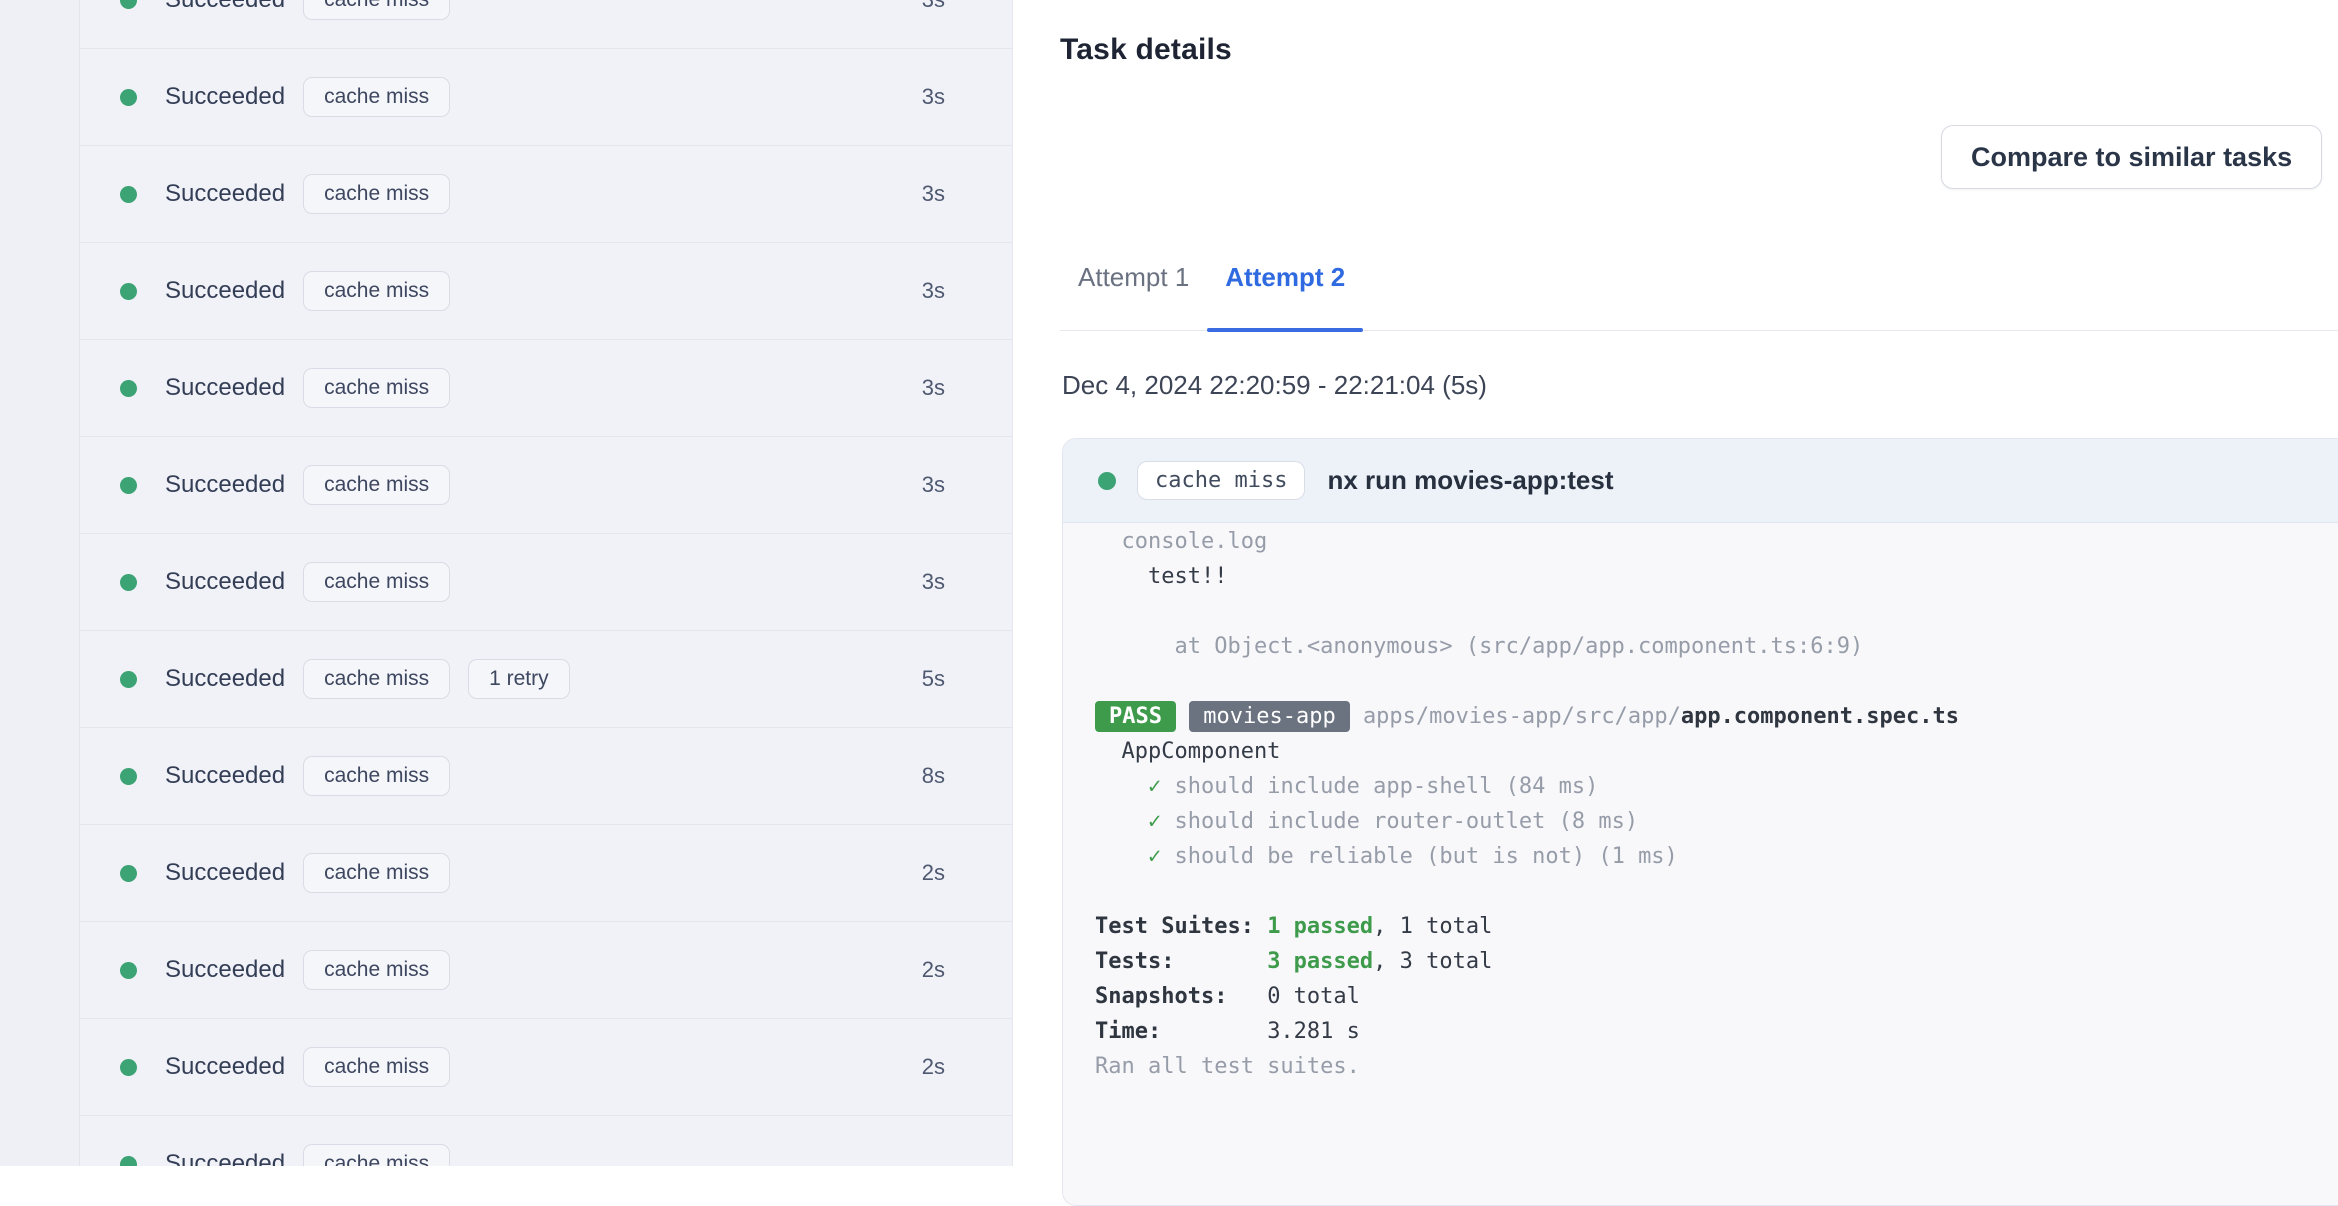 The height and width of the screenshot is (1206, 2338). What do you see at coordinates (1227, 1066) in the screenshot?
I see `terminal-text: Ran all test suites.` at bounding box center [1227, 1066].